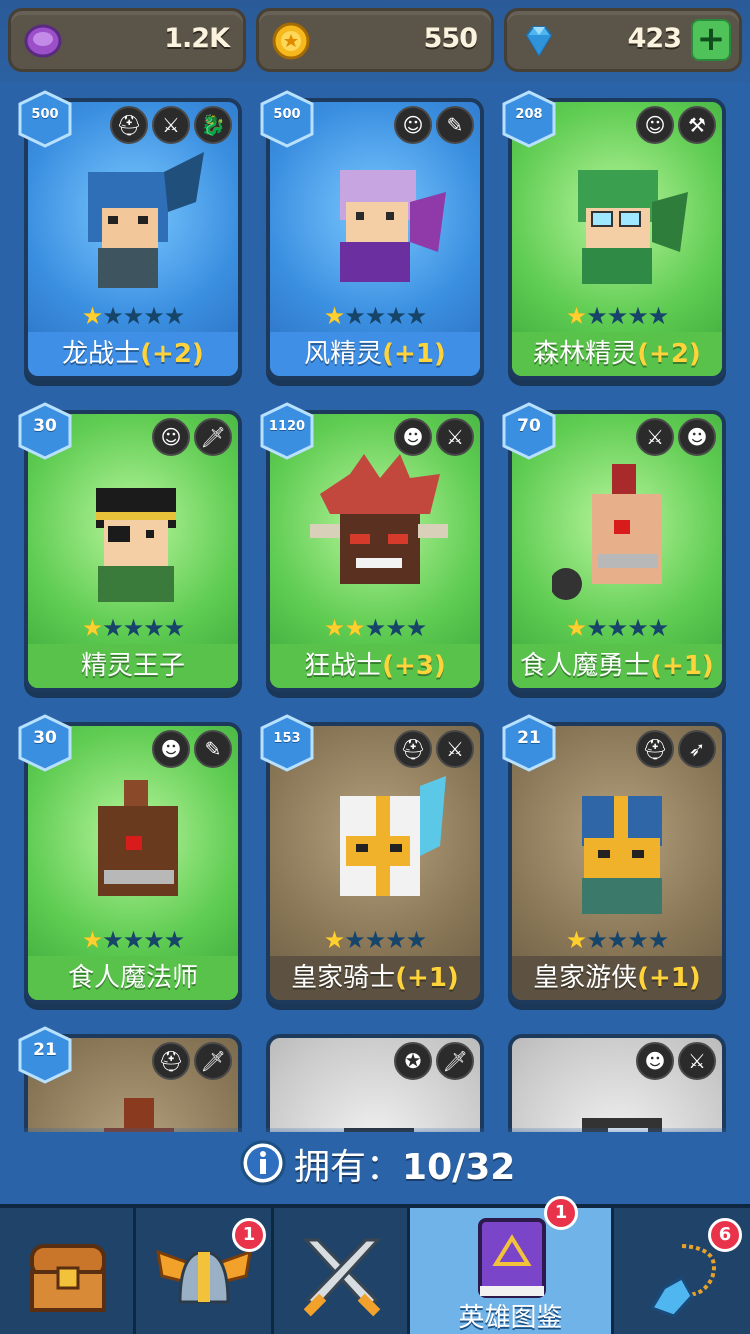 This screenshot has width=750, height=1334. What do you see at coordinates (450, 38) in the screenshot?
I see `gold-currency-value: 550` at bounding box center [450, 38].